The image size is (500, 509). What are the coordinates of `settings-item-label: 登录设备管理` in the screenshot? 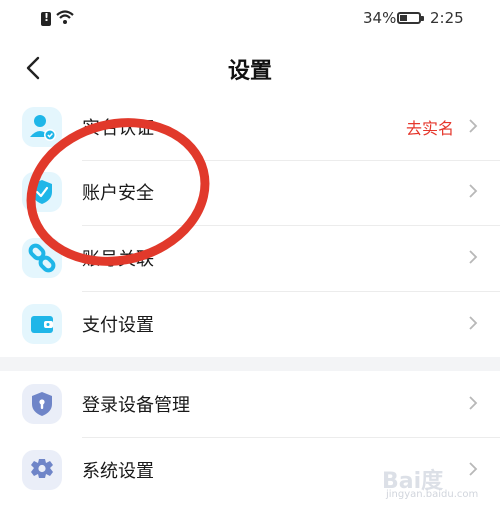 It's located at (136, 405).